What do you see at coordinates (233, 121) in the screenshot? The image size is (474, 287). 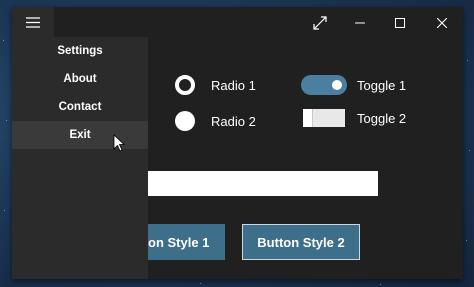 I see `radio-2-label: Radio 2` at bounding box center [233, 121].